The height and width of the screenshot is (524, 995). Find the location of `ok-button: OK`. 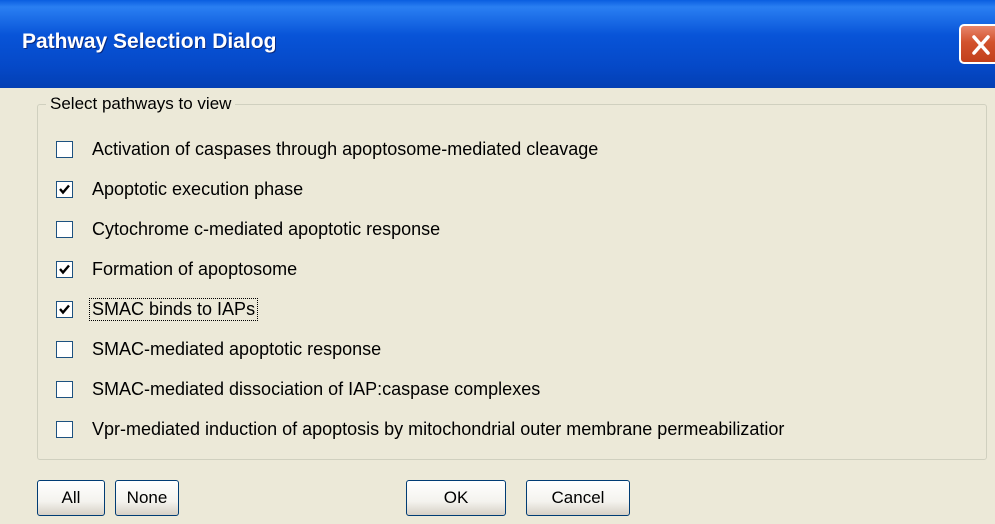

ok-button: OK is located at coordinates (456, 498).